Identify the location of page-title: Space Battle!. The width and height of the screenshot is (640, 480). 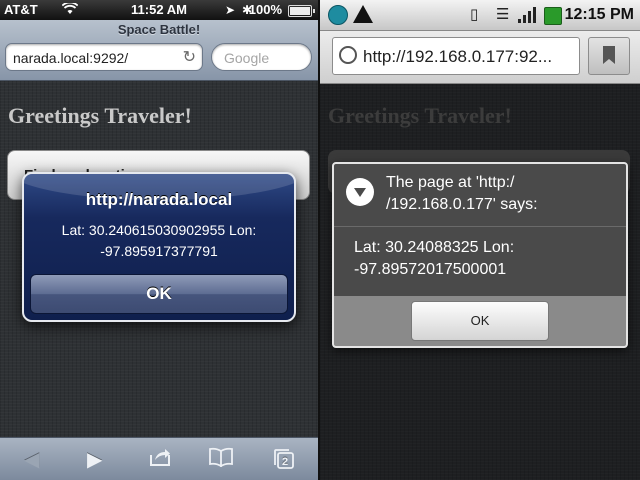
(159, 29).